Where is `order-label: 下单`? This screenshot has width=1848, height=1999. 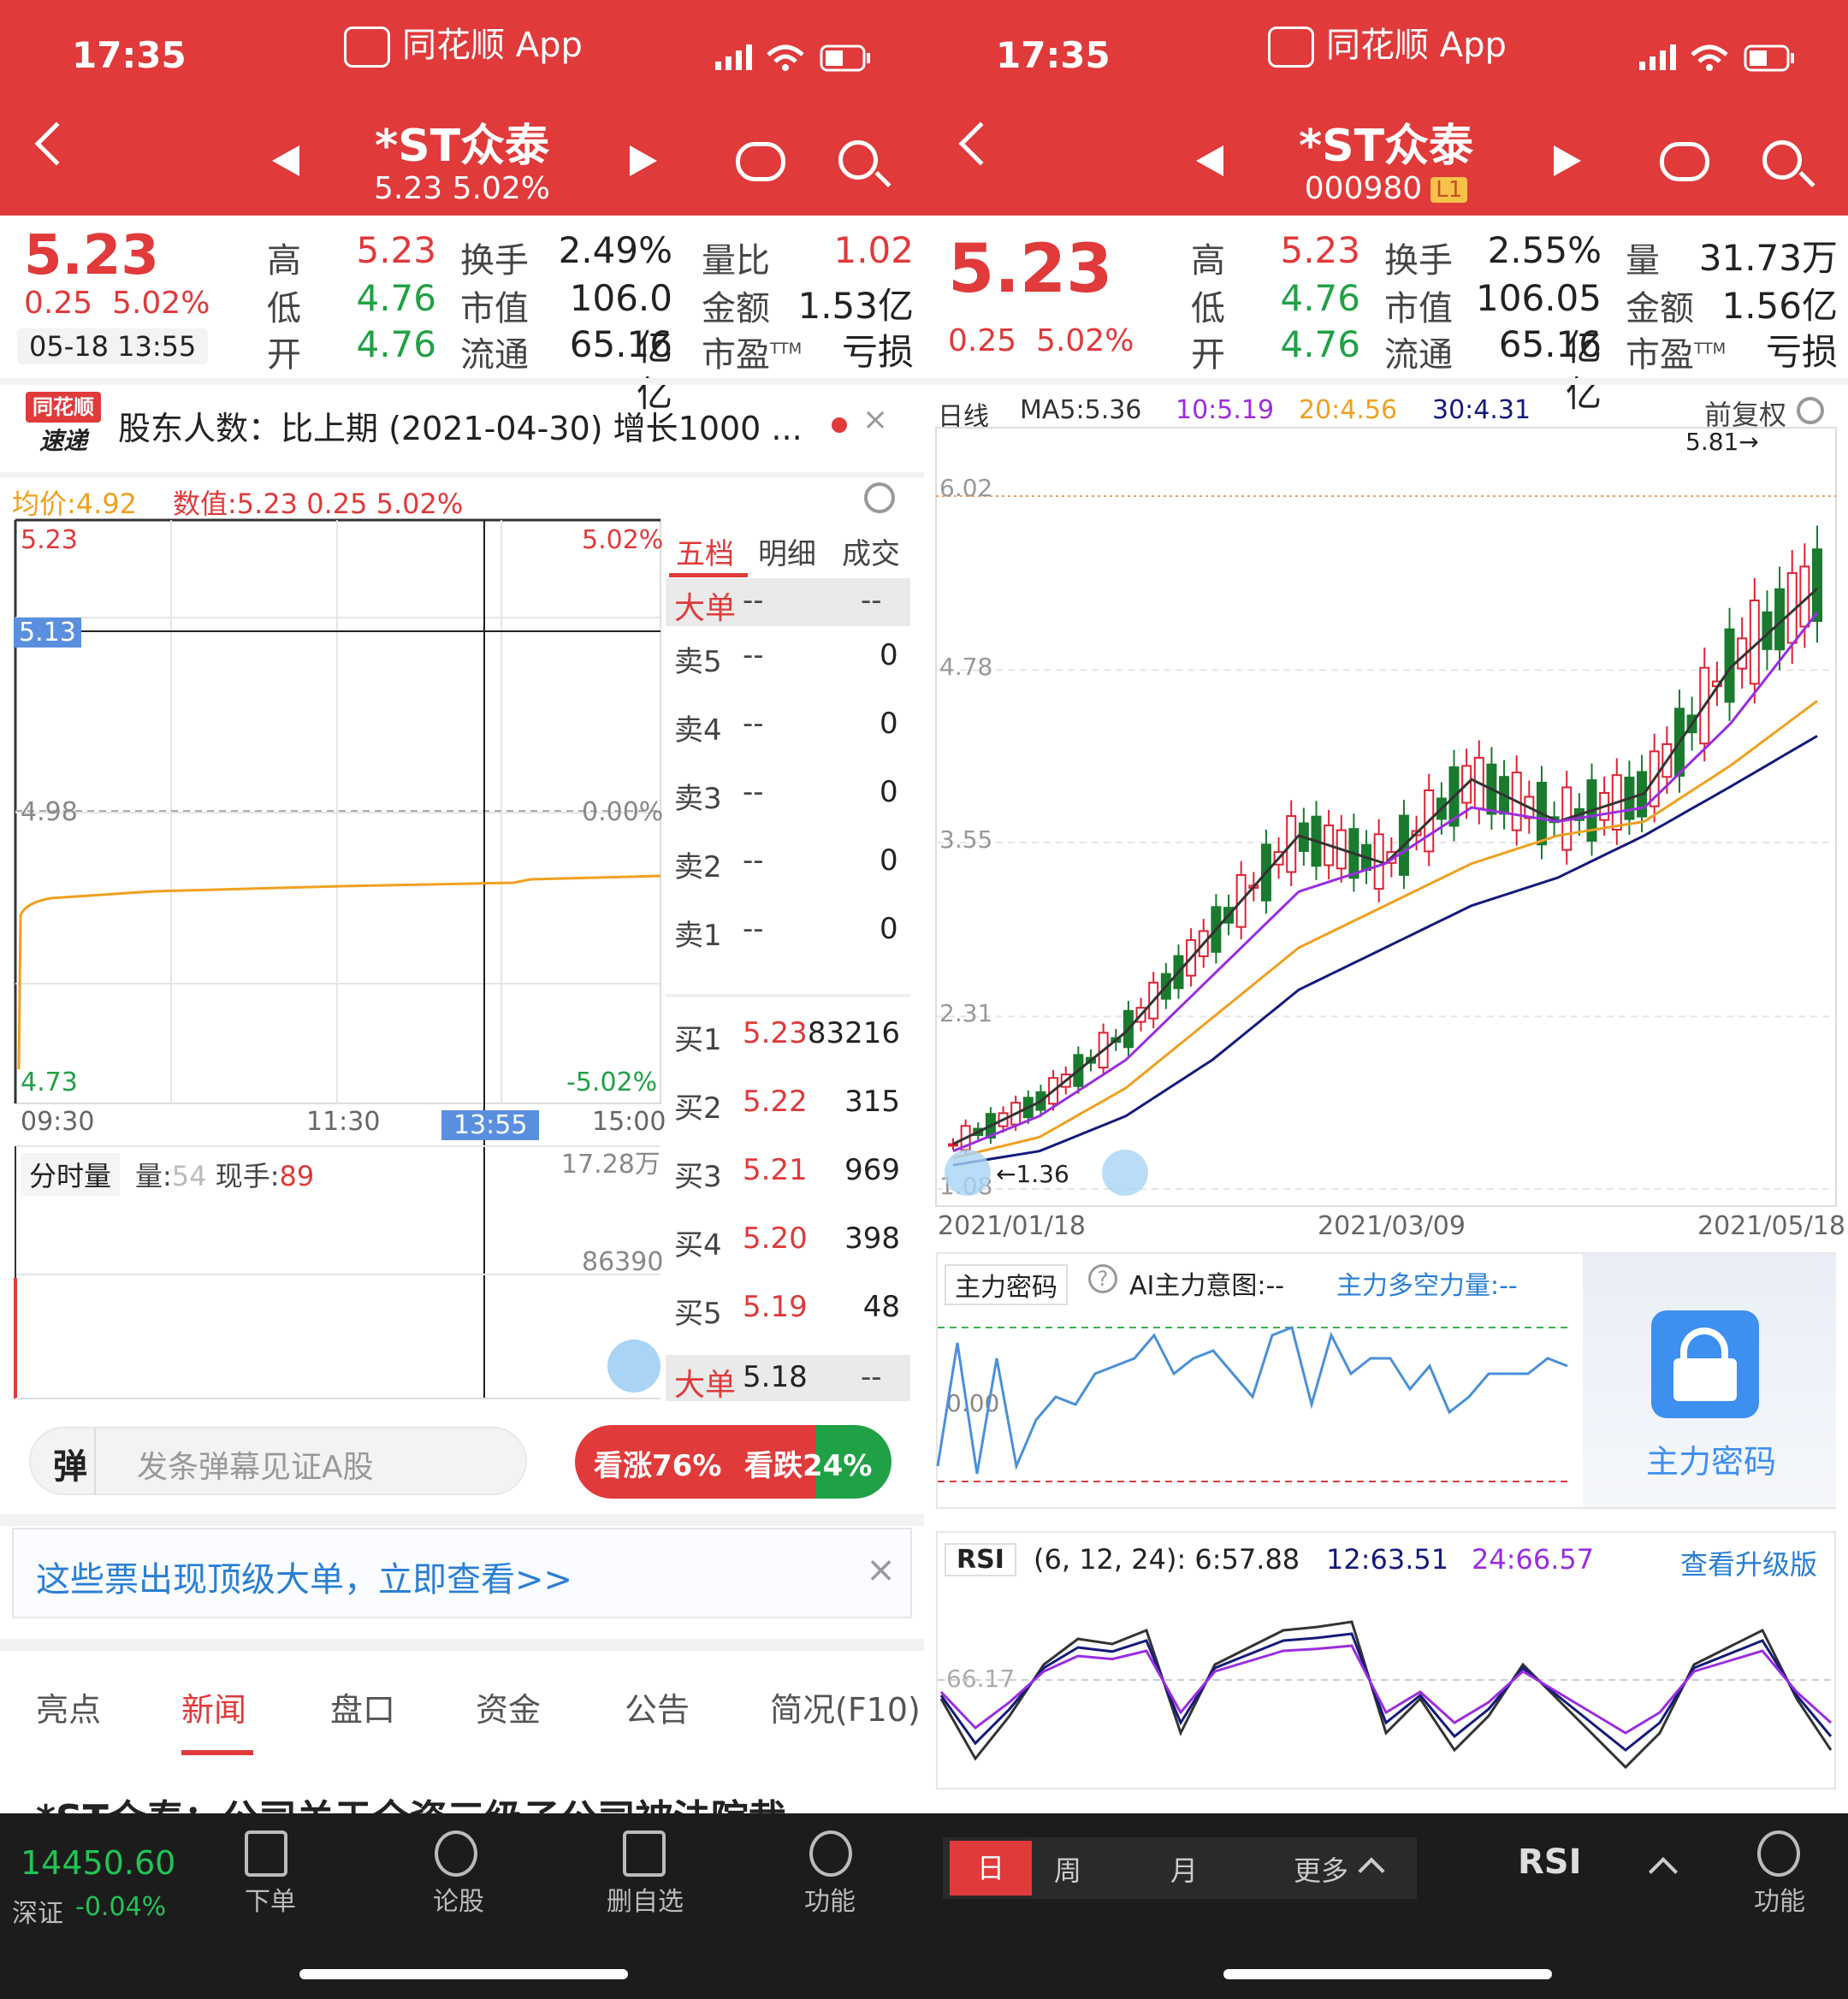
order-label: 下单 is located at coordinates (270, 1899).